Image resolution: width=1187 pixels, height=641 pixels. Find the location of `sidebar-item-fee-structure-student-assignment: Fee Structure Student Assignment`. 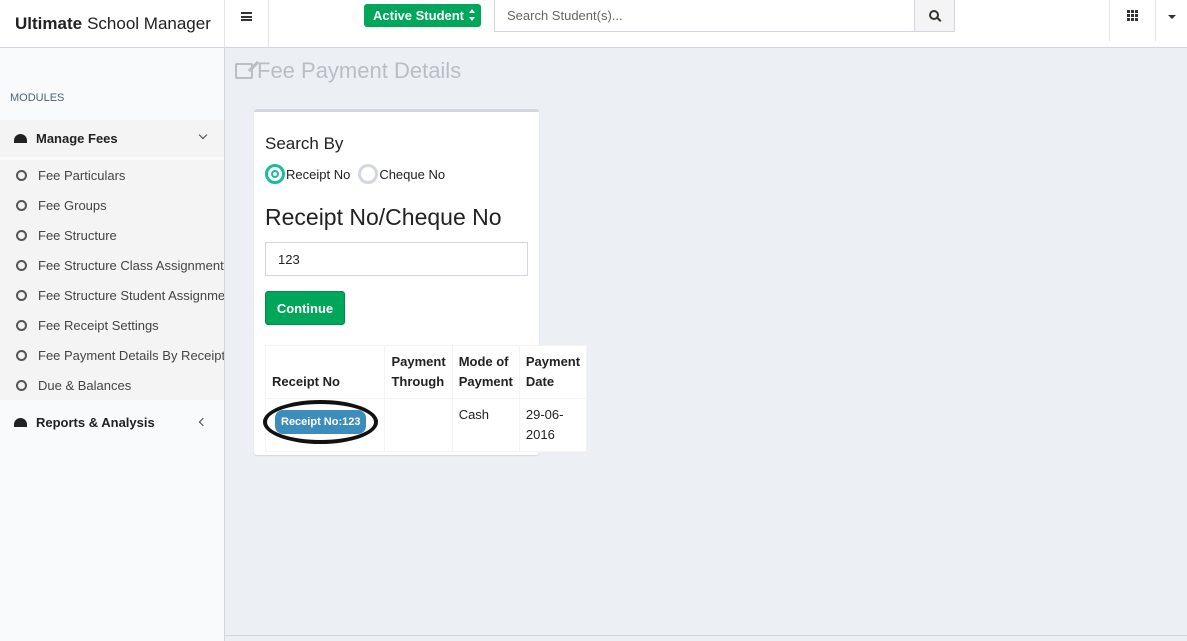

sidebar-item-fee-structure-student-assignment: Fee Structure Student Assignment is located at coordinates (112, 295).